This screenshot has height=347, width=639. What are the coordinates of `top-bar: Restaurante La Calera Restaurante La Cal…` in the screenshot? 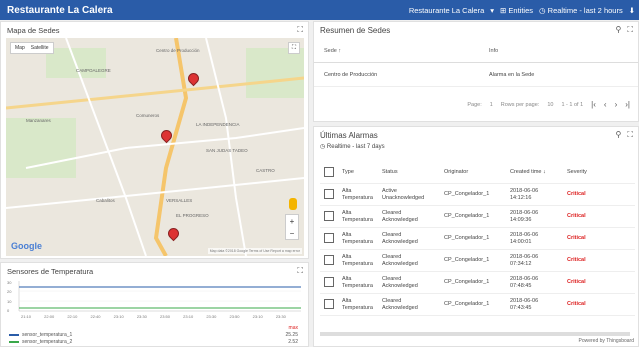 It's located at (319, 10).